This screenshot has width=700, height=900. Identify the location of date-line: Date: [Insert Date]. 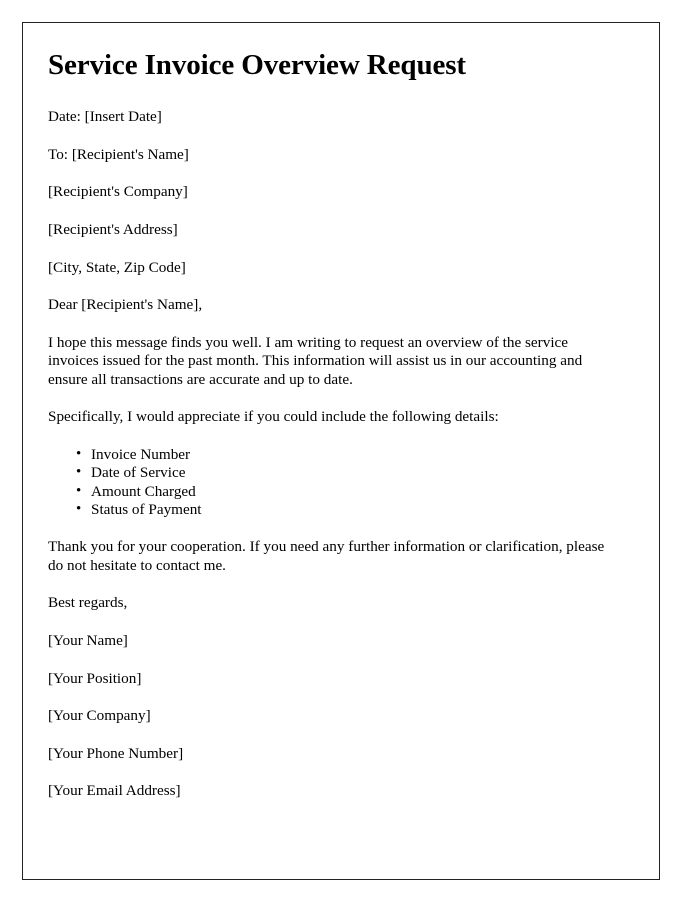
(105, 117).